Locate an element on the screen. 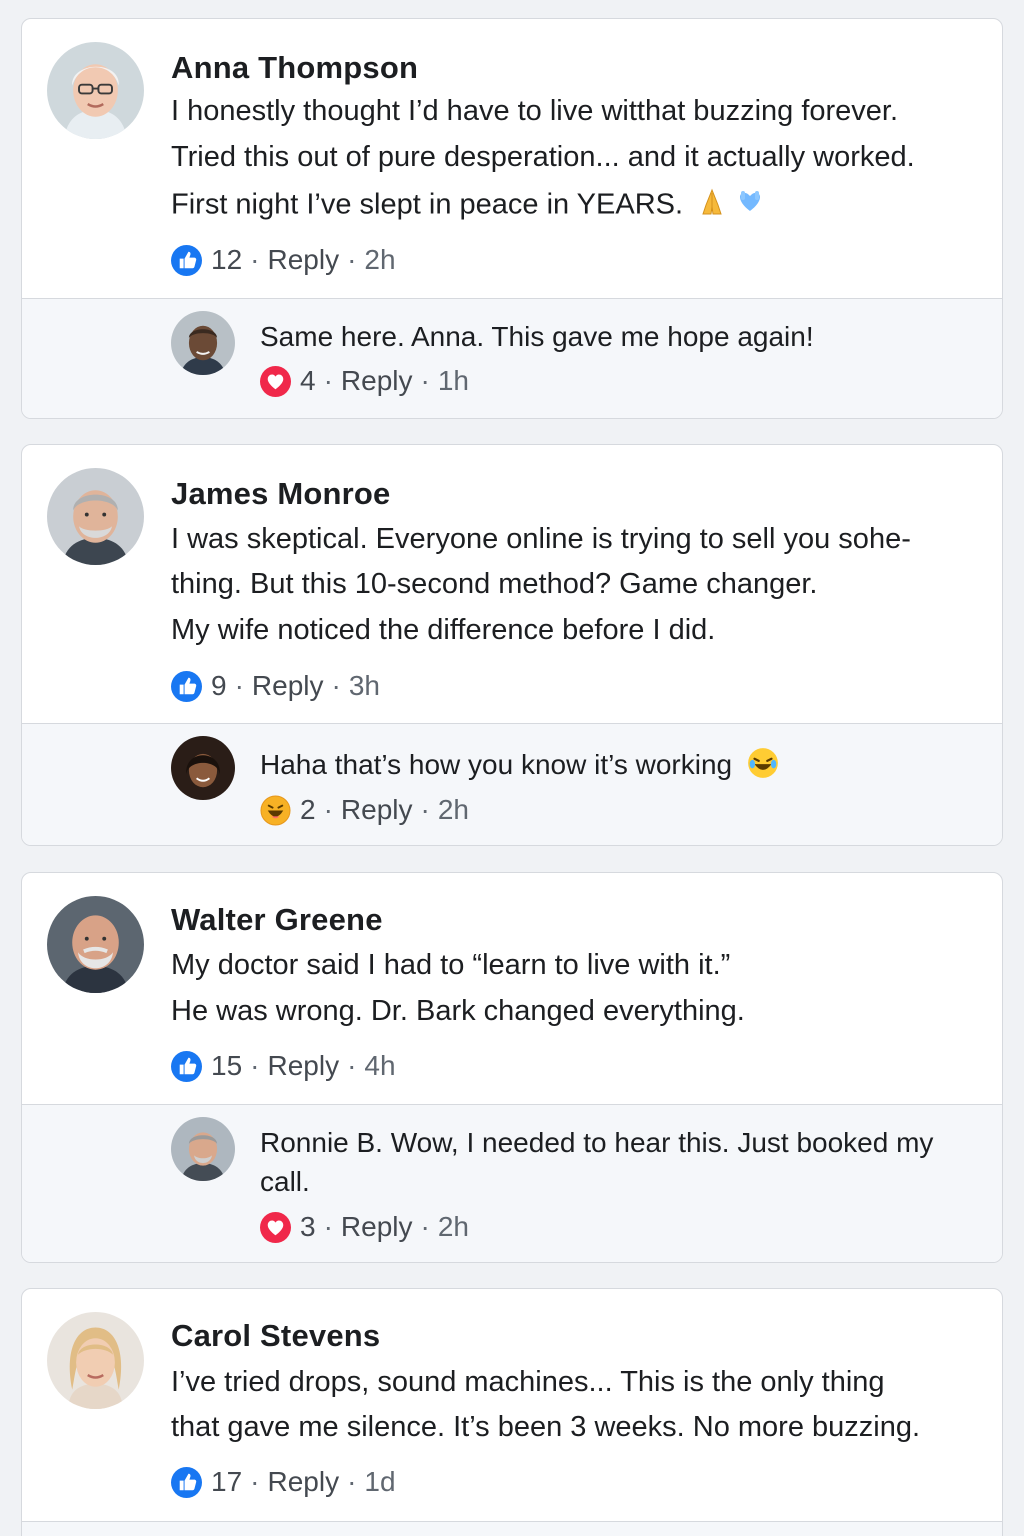 The width and height of the screenshot is (1024, 1536). reaction-count: 17 is located at coordinates (226, 1482).